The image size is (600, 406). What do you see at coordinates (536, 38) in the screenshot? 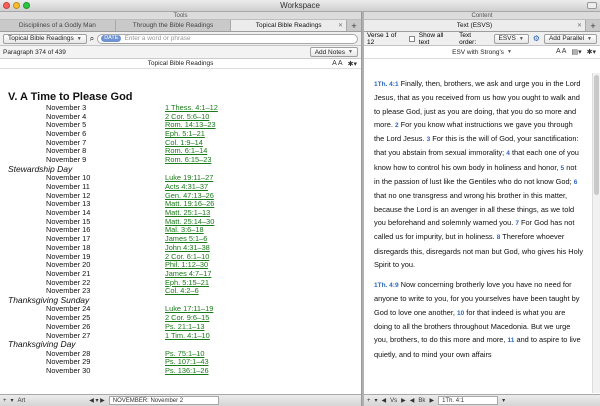
I see `sync-icon: ⚙` at bounding box center [536, 38].